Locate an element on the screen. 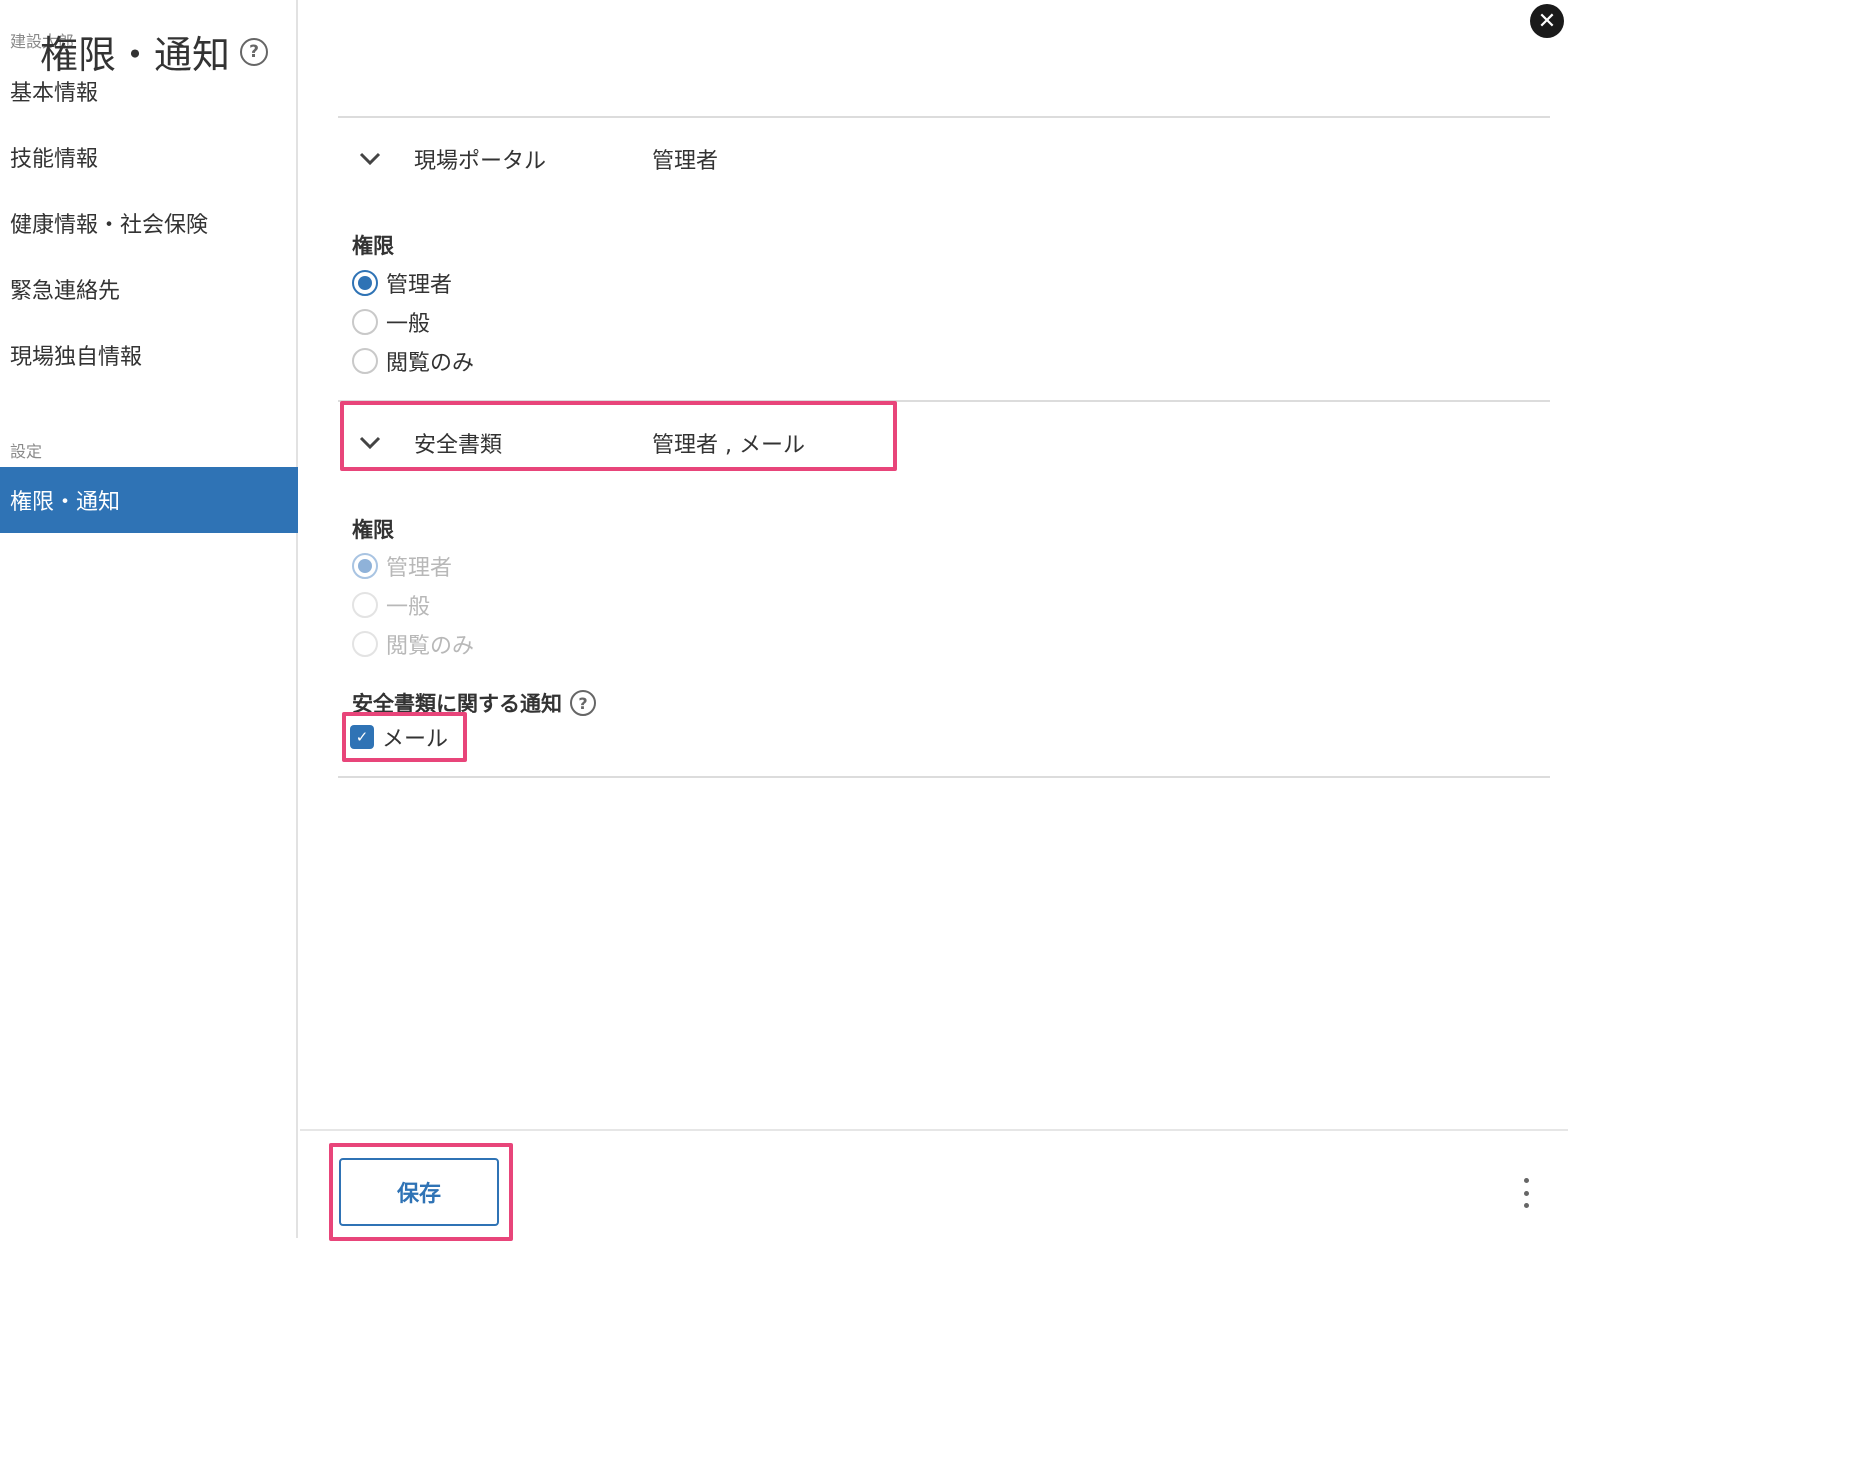 The image size is (1852, 1480). sidebar-item-permissions-notifications: 権限・通知 is located at coordinates (149, 500).